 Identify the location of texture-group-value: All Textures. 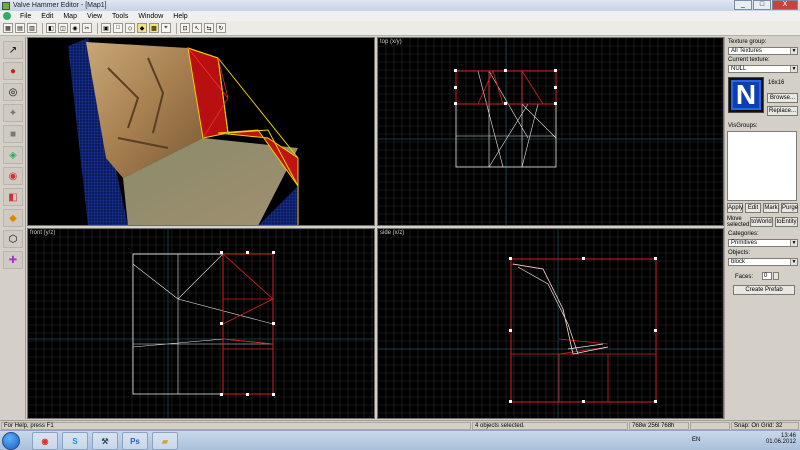
(746, 51).